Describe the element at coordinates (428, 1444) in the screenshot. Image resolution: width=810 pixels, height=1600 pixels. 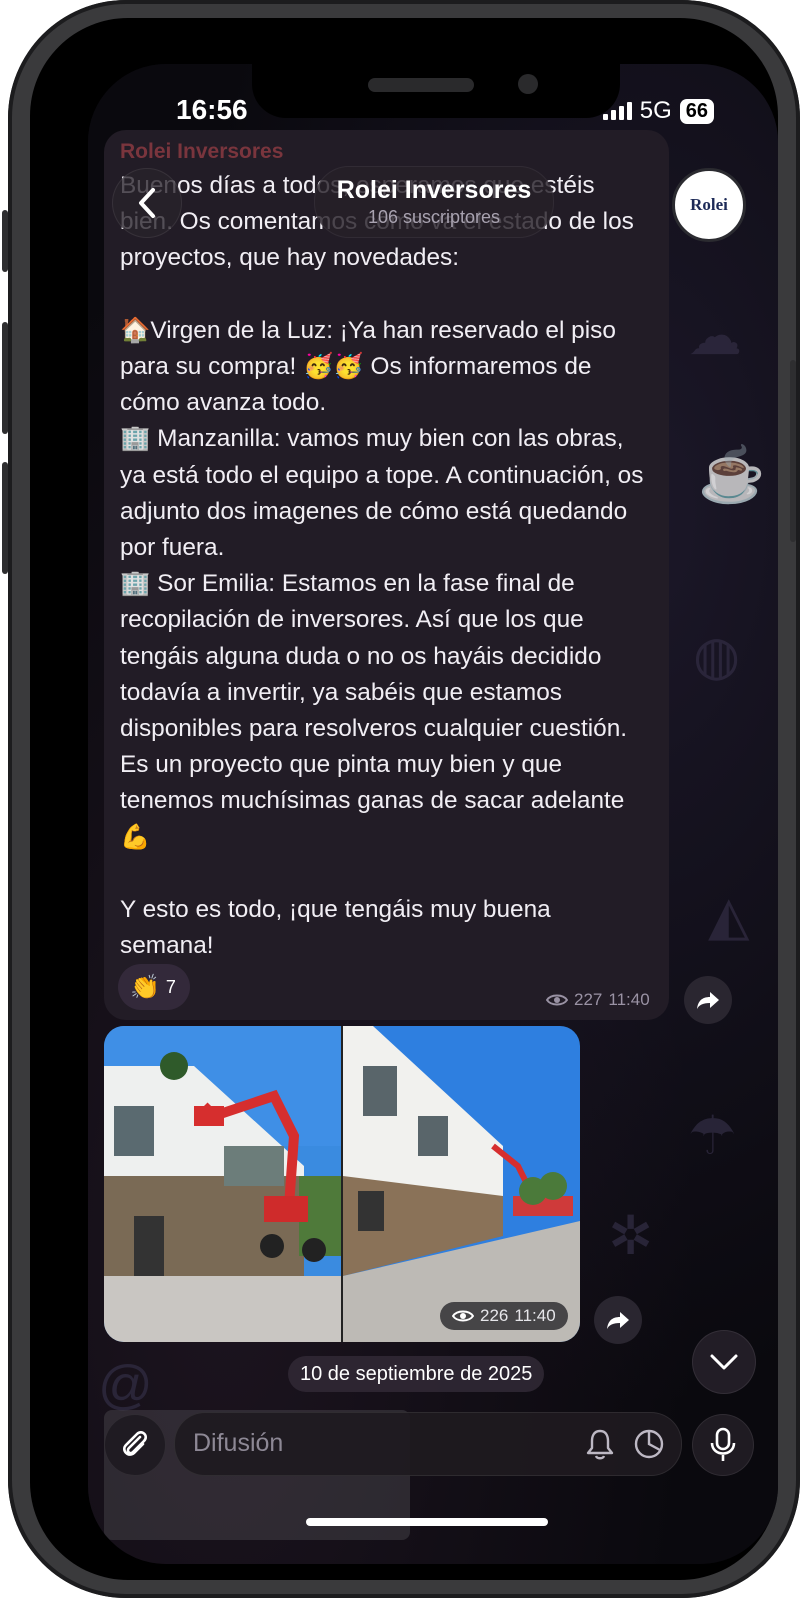
I see `message-input: Difusión` at that location.